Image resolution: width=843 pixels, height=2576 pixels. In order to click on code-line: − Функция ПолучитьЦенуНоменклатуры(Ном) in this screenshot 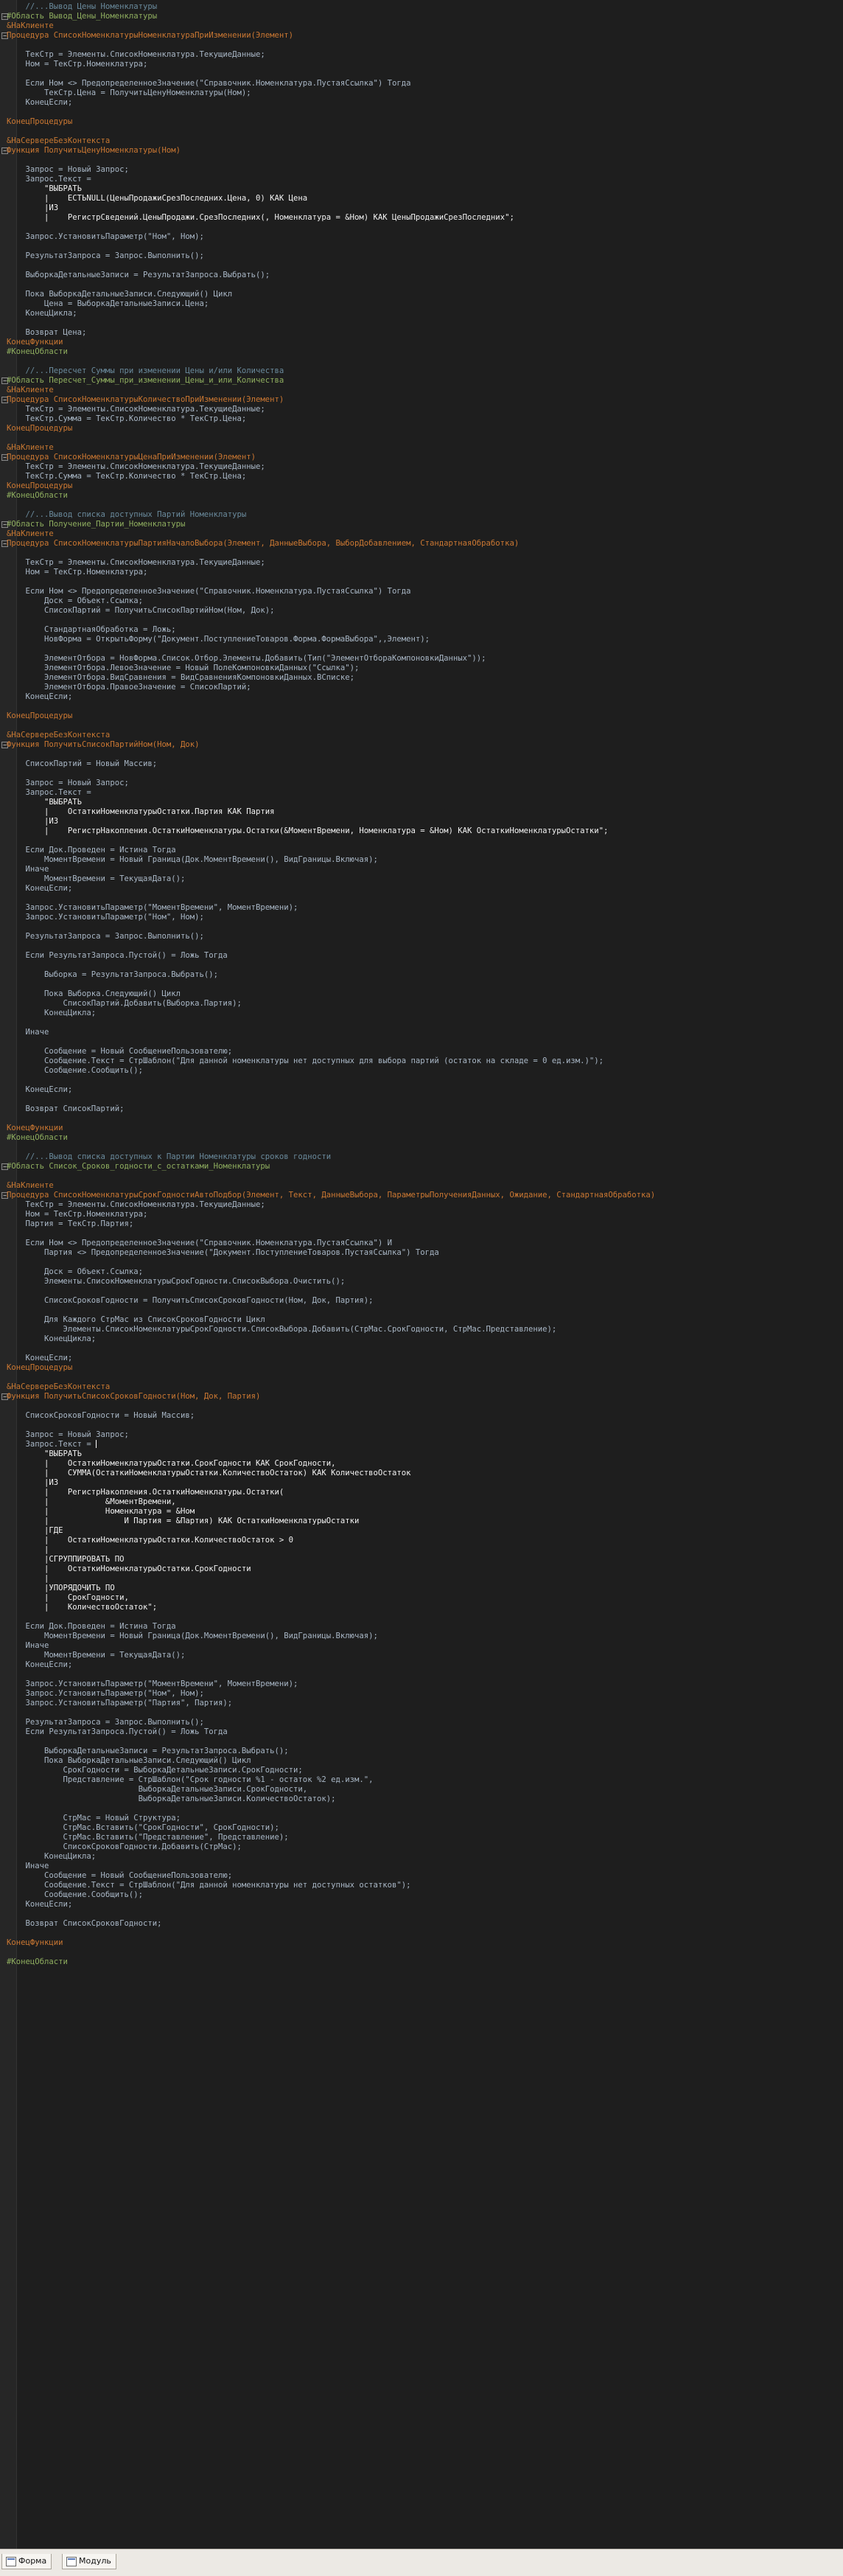, I will do `click(421, 151)`.